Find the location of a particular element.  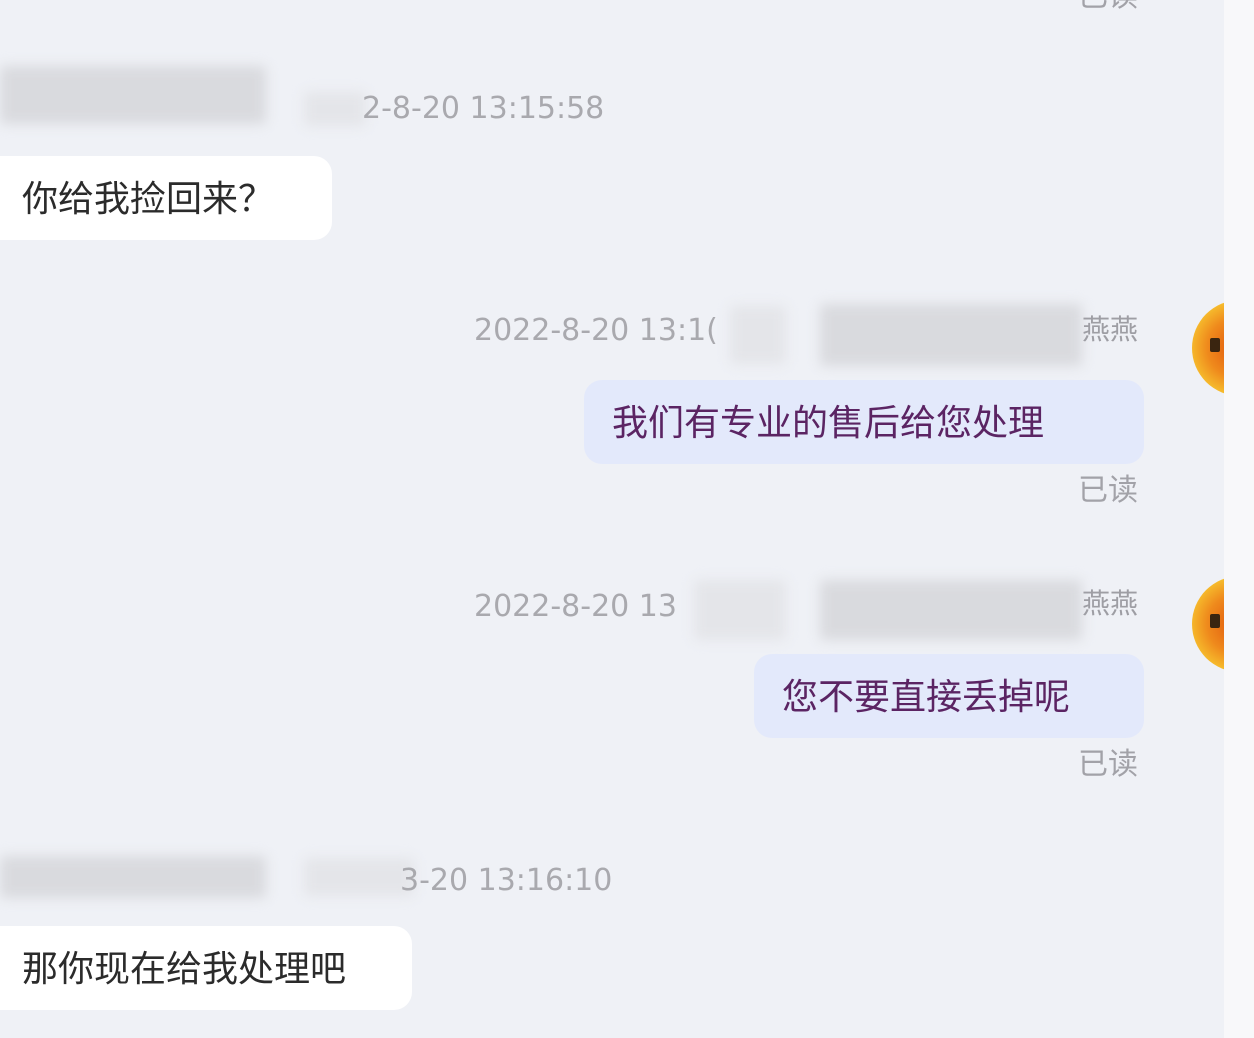

incoming-message-bubble: 那你现在给我处理吧 is located at coordinates (206, 968).